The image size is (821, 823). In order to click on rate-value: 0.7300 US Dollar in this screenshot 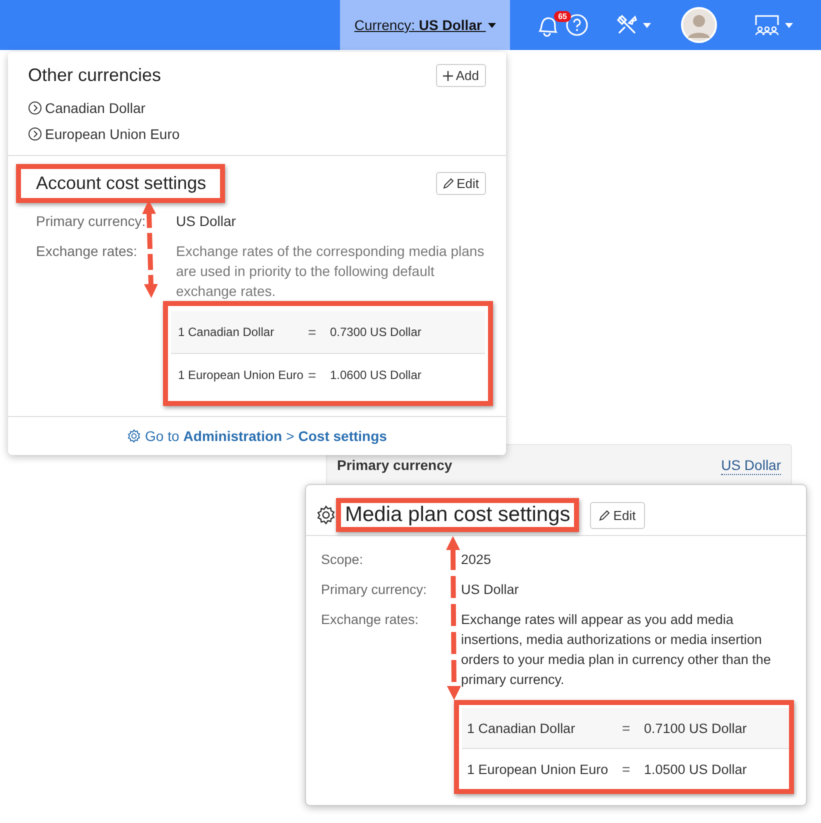, I will do `click(376, 332)`.